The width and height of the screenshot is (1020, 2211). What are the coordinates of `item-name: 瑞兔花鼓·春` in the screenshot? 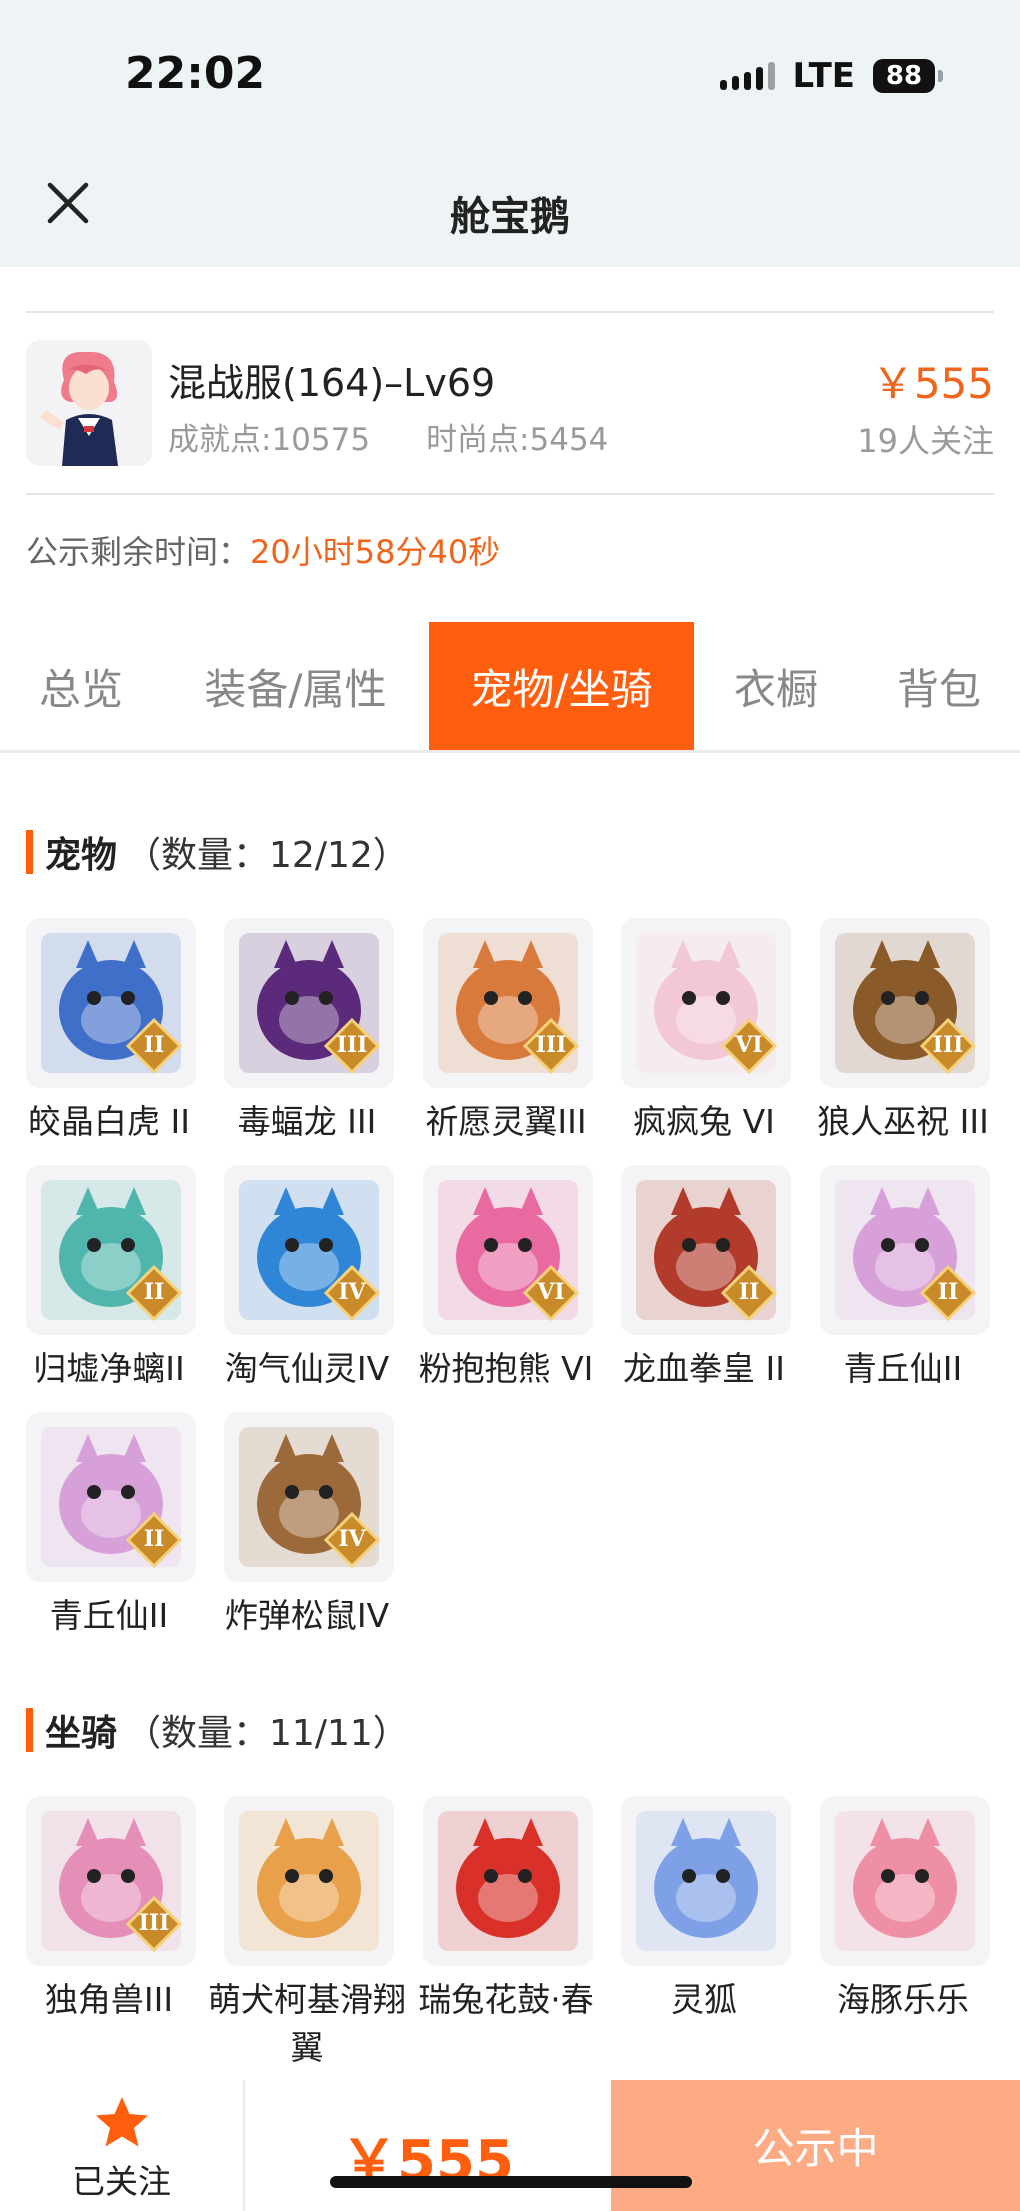 It's located at (506, 1999).